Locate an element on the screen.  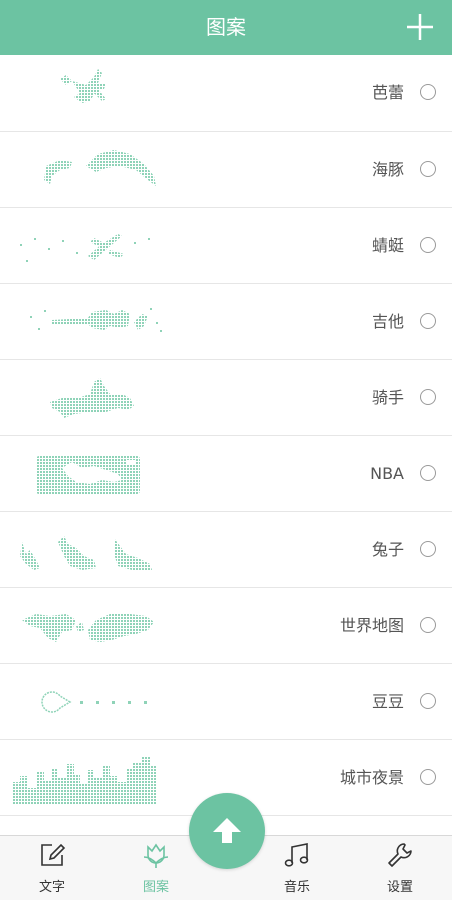
pattern-label: 豆豆 is located at coordinates (387, 701).